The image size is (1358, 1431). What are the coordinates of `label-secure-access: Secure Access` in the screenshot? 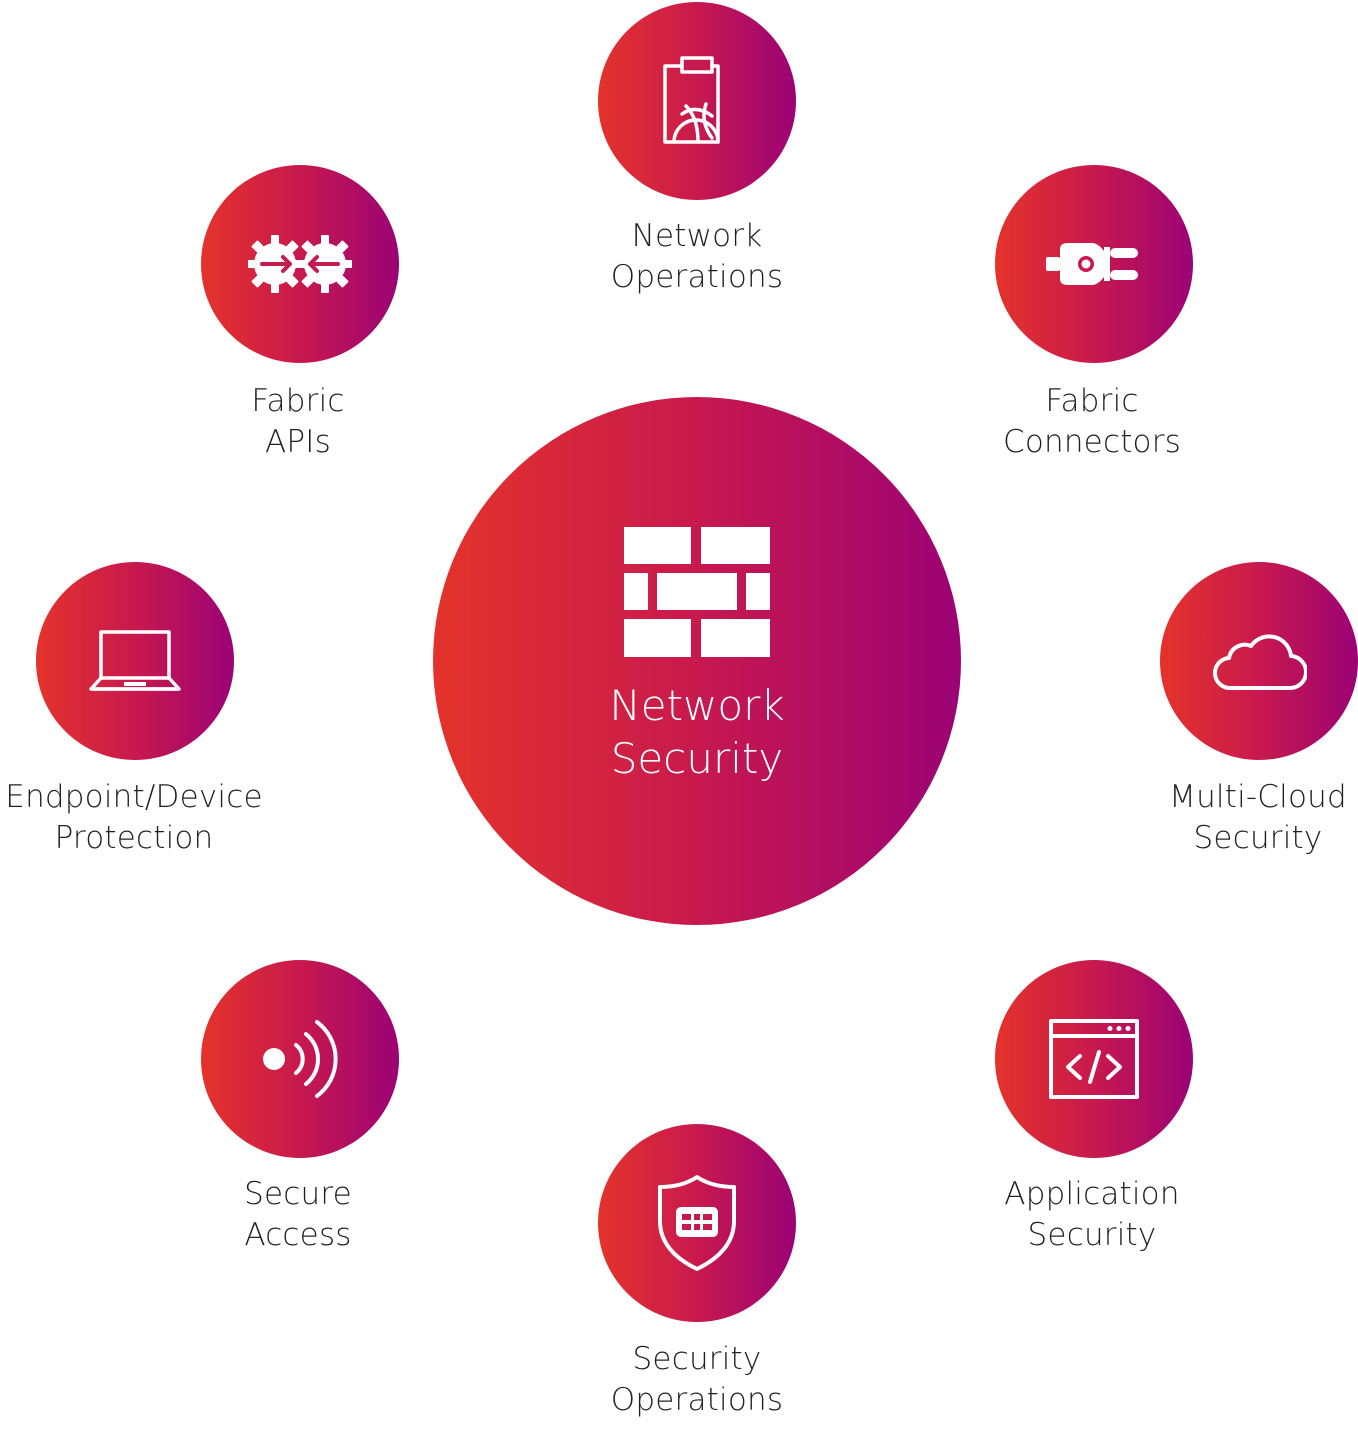 It's located at (298, 1214).